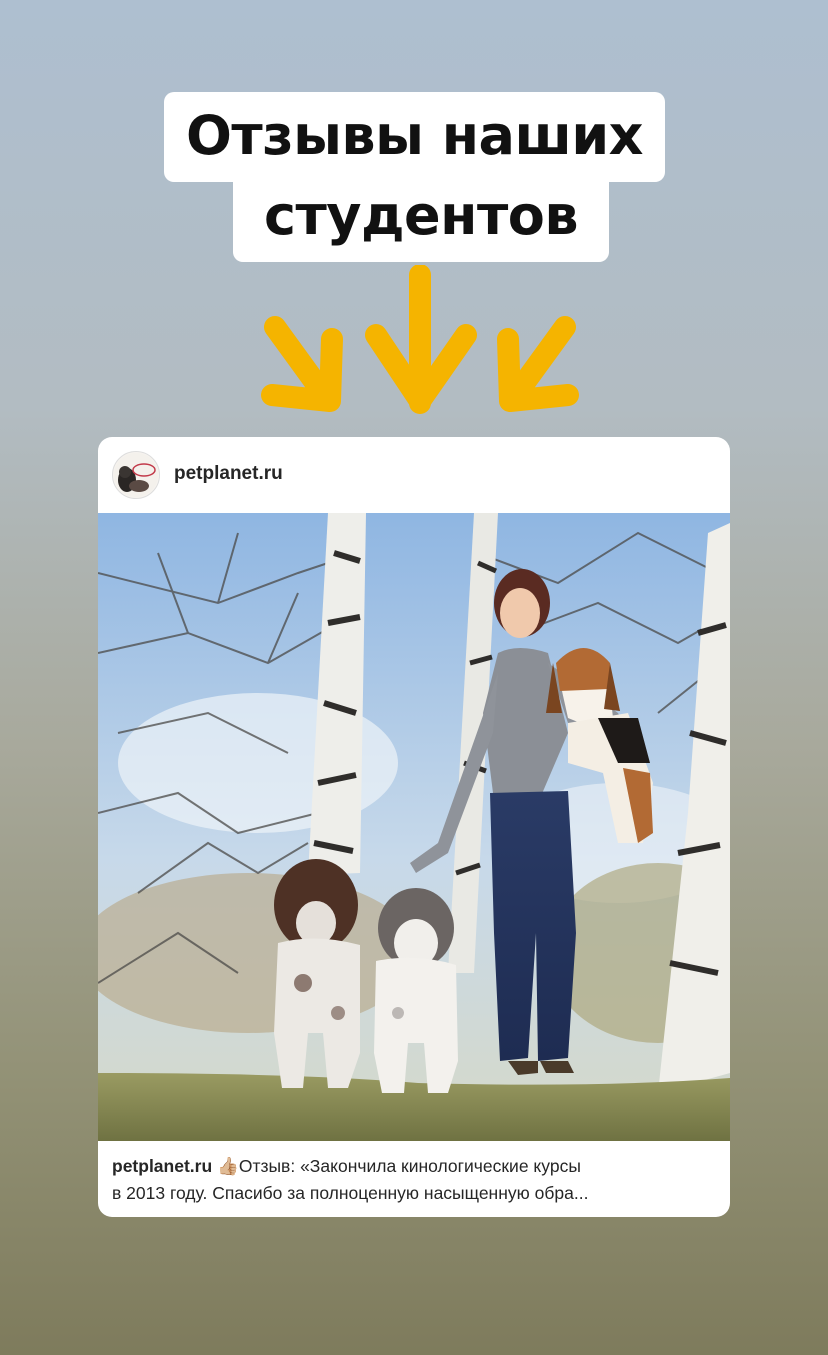  What do you see at coordinates (414, 137) in the screenshot?
I see `story-title-line-1: Отзывы наших` at bounding box center [414, 137].